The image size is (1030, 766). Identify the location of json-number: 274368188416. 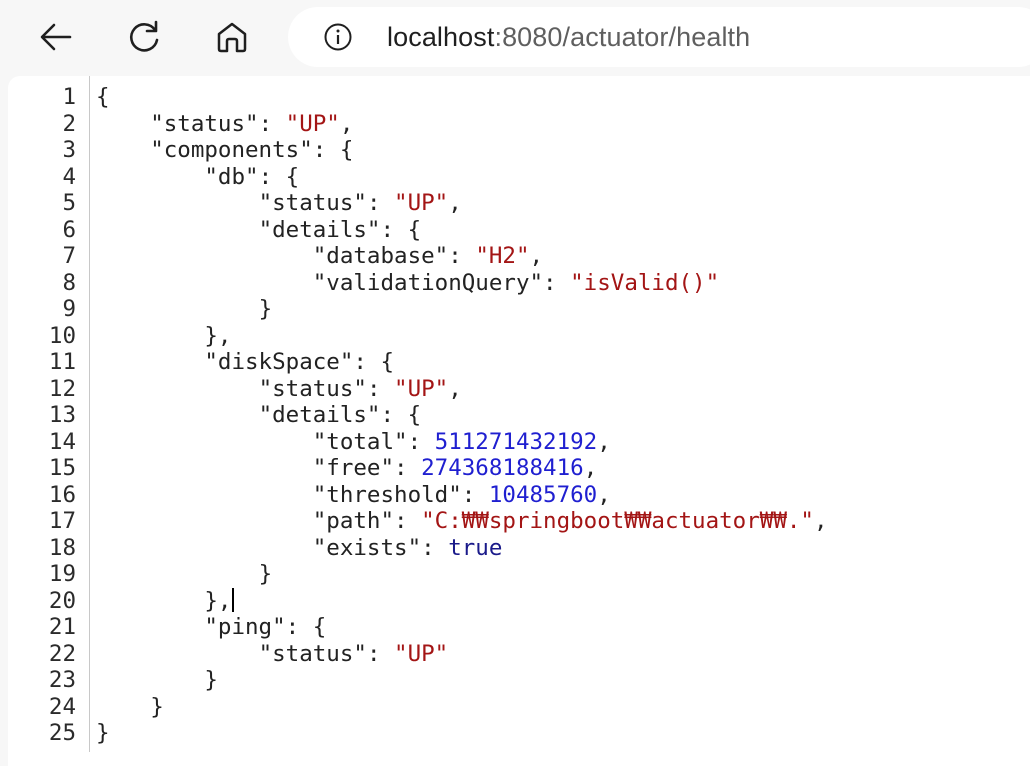
(502, 468).